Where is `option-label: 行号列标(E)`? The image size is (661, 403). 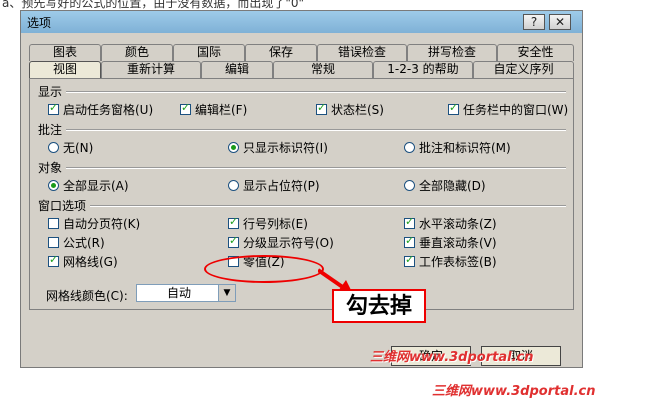 option-label: 行号列标(E) is located at coordinates (275, 224).